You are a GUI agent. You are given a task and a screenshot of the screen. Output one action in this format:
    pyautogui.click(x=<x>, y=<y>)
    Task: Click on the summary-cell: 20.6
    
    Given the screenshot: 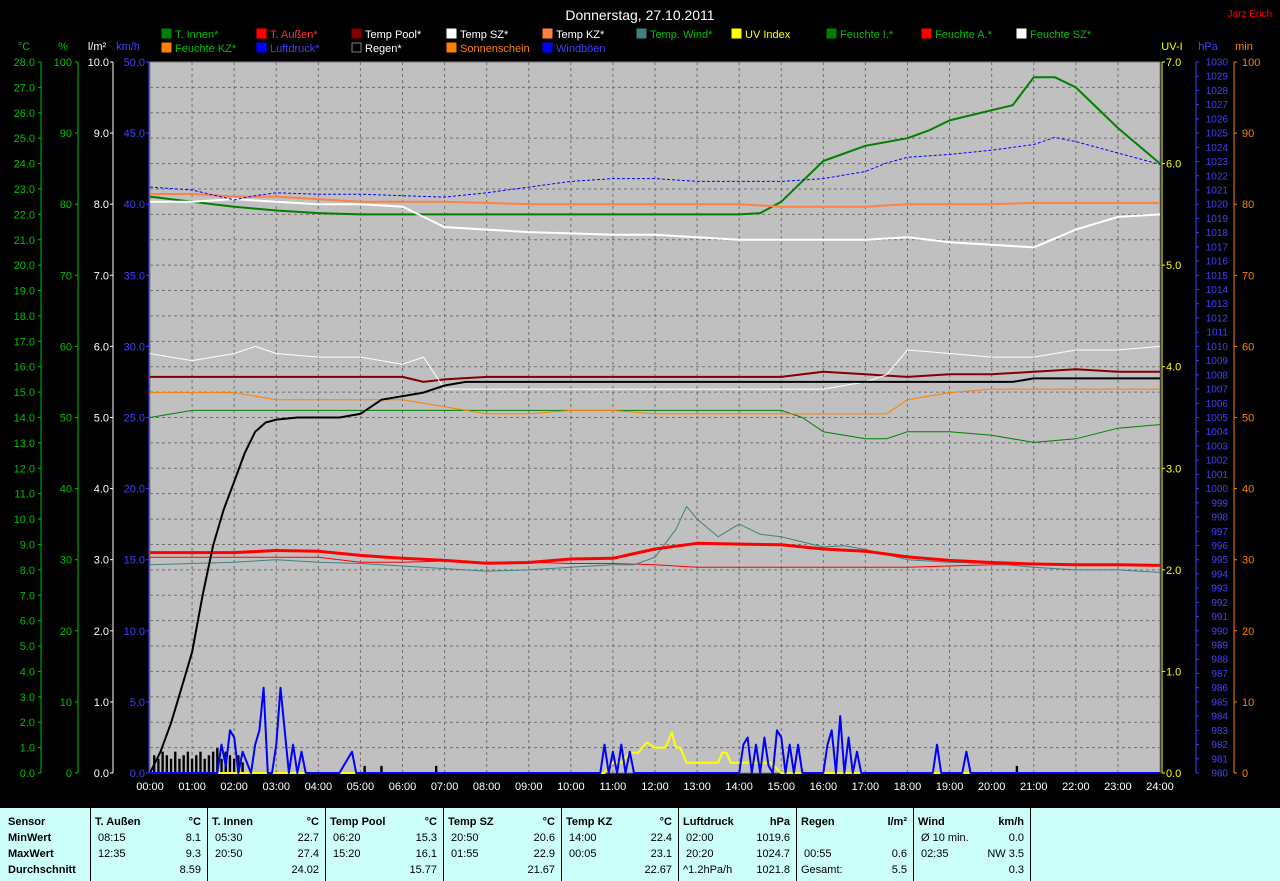 What is the action you would take?
    pyautogui.click(x=544, y=838)
    